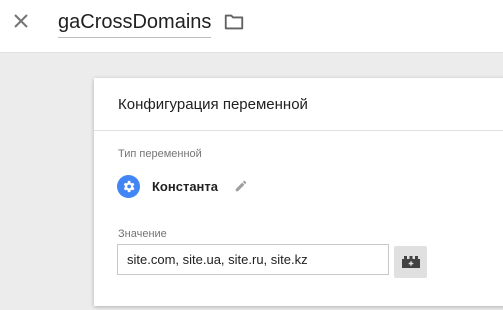 This screenshot has width=503, height=310. Describe the element at coordinates (160, 154) in the screenshot. I see `variable-type-label: Тип переменной` at that location.